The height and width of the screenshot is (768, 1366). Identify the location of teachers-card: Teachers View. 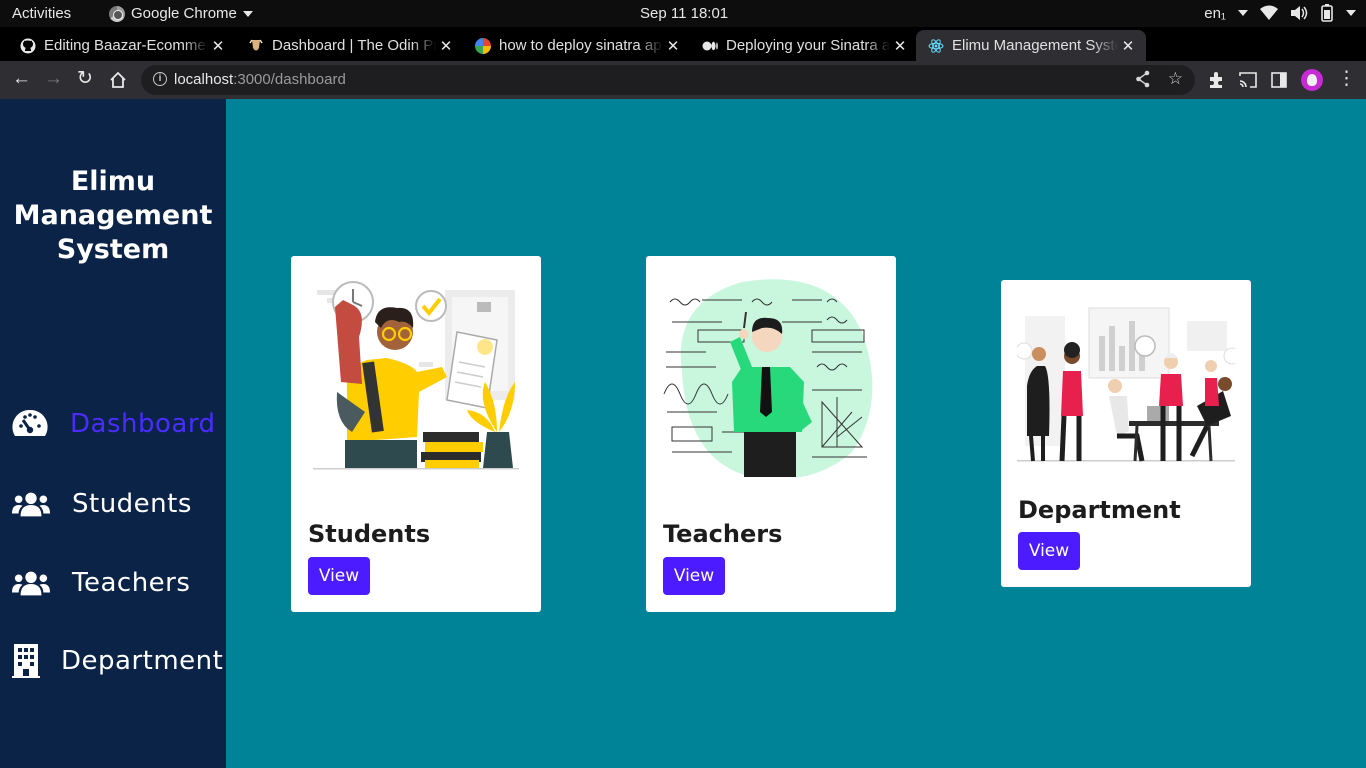
(771, 434).